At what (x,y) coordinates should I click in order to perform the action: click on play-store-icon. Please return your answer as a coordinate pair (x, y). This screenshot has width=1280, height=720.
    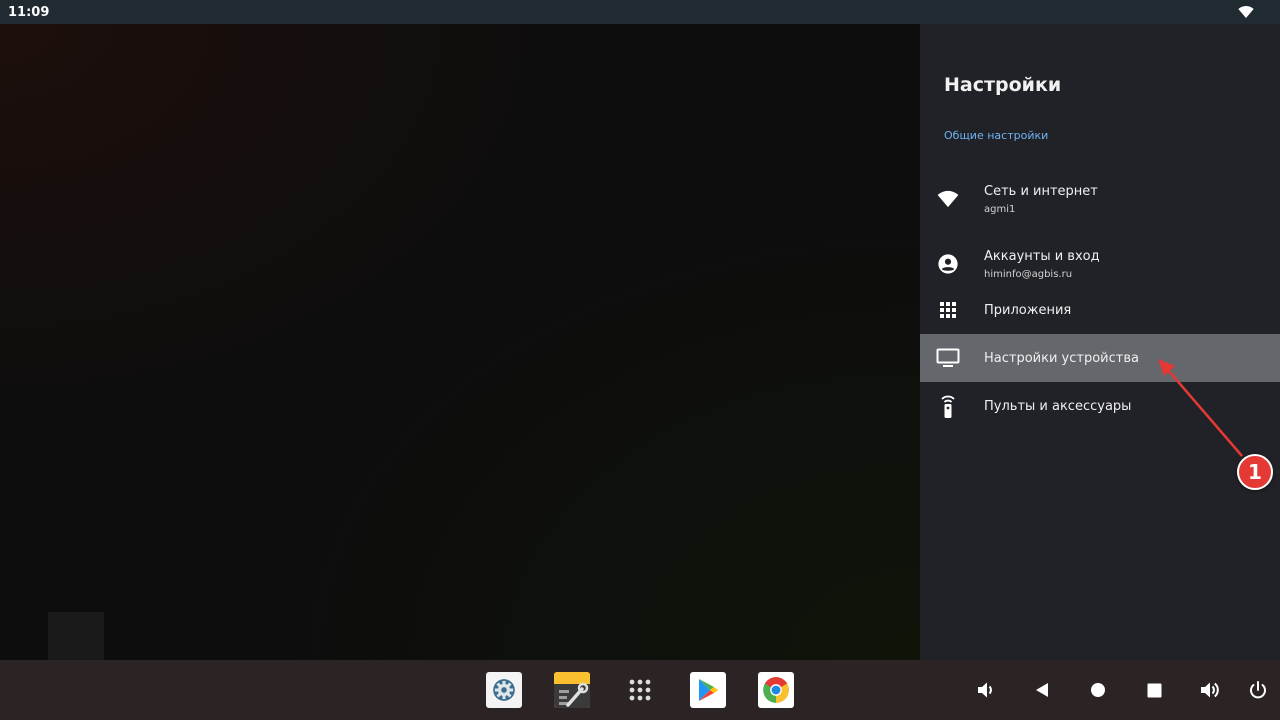
    Looking at the image, I should click on (708, 690).